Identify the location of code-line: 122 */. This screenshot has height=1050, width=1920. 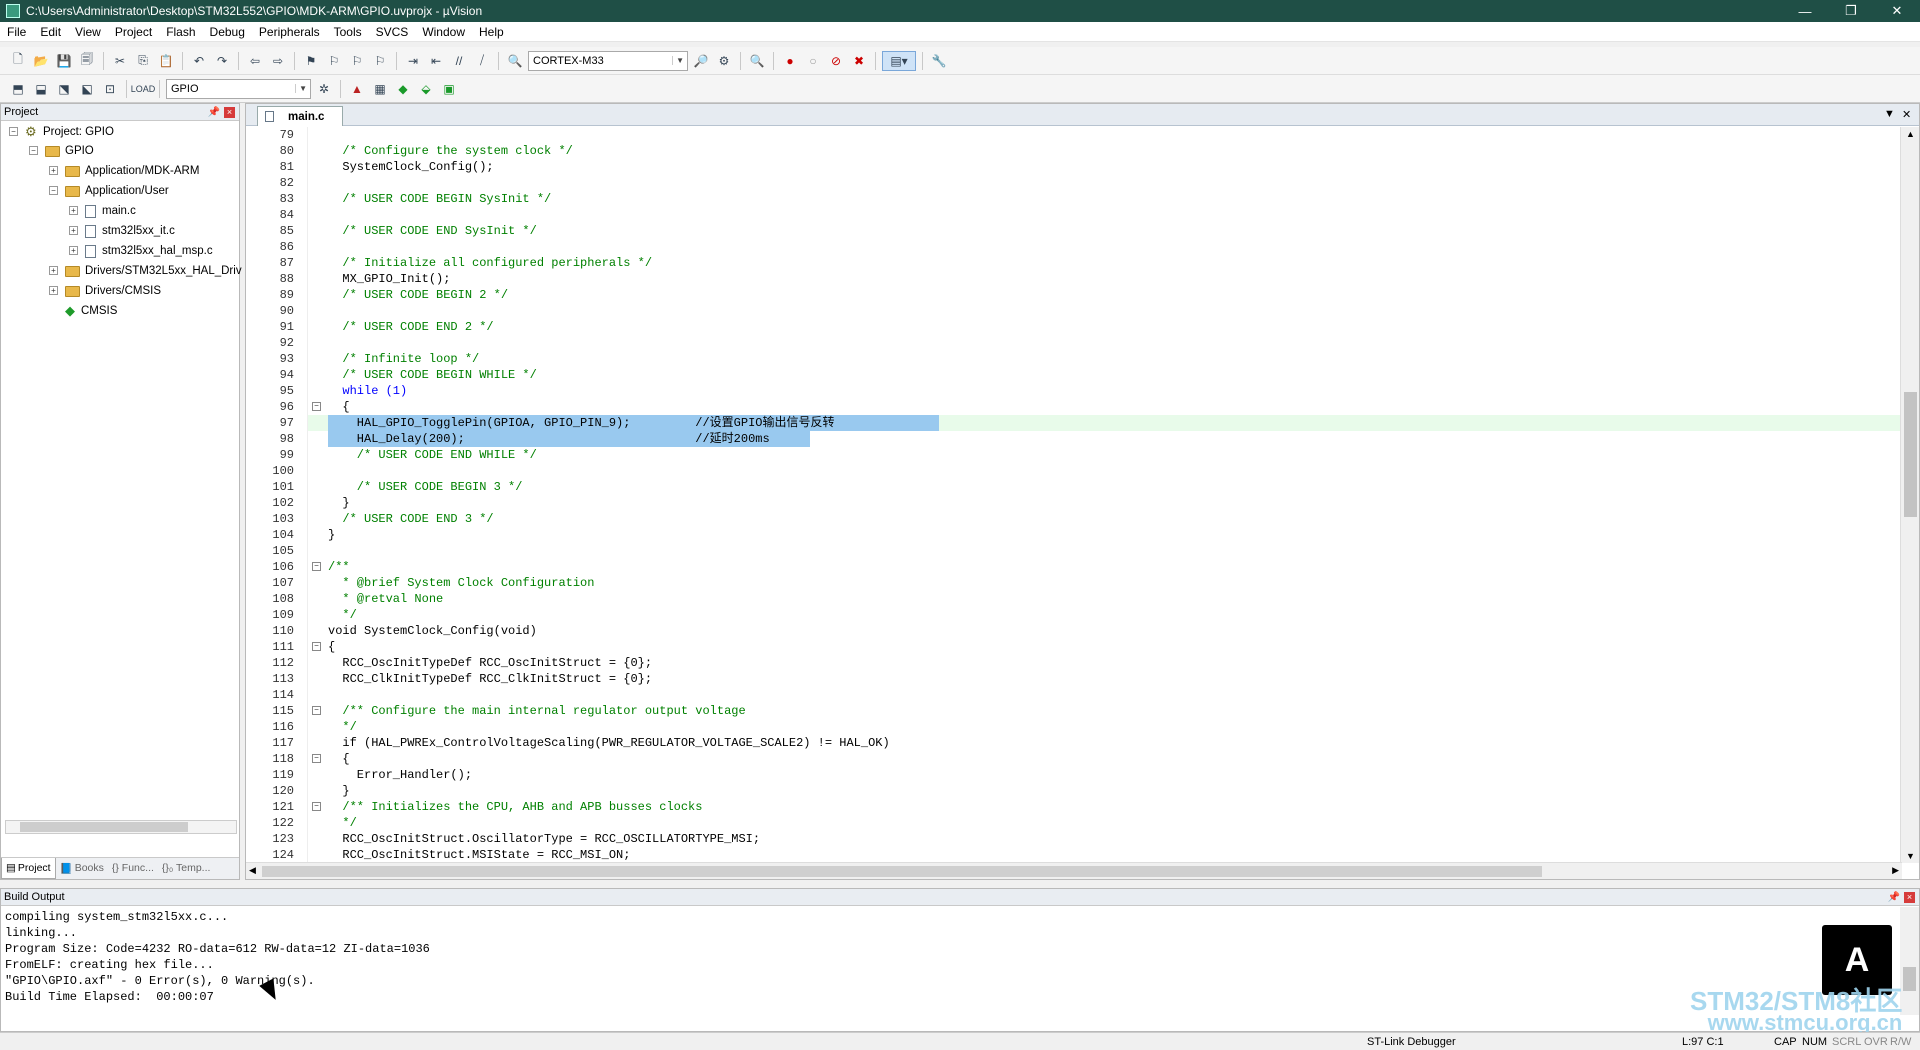
(1074, 823).